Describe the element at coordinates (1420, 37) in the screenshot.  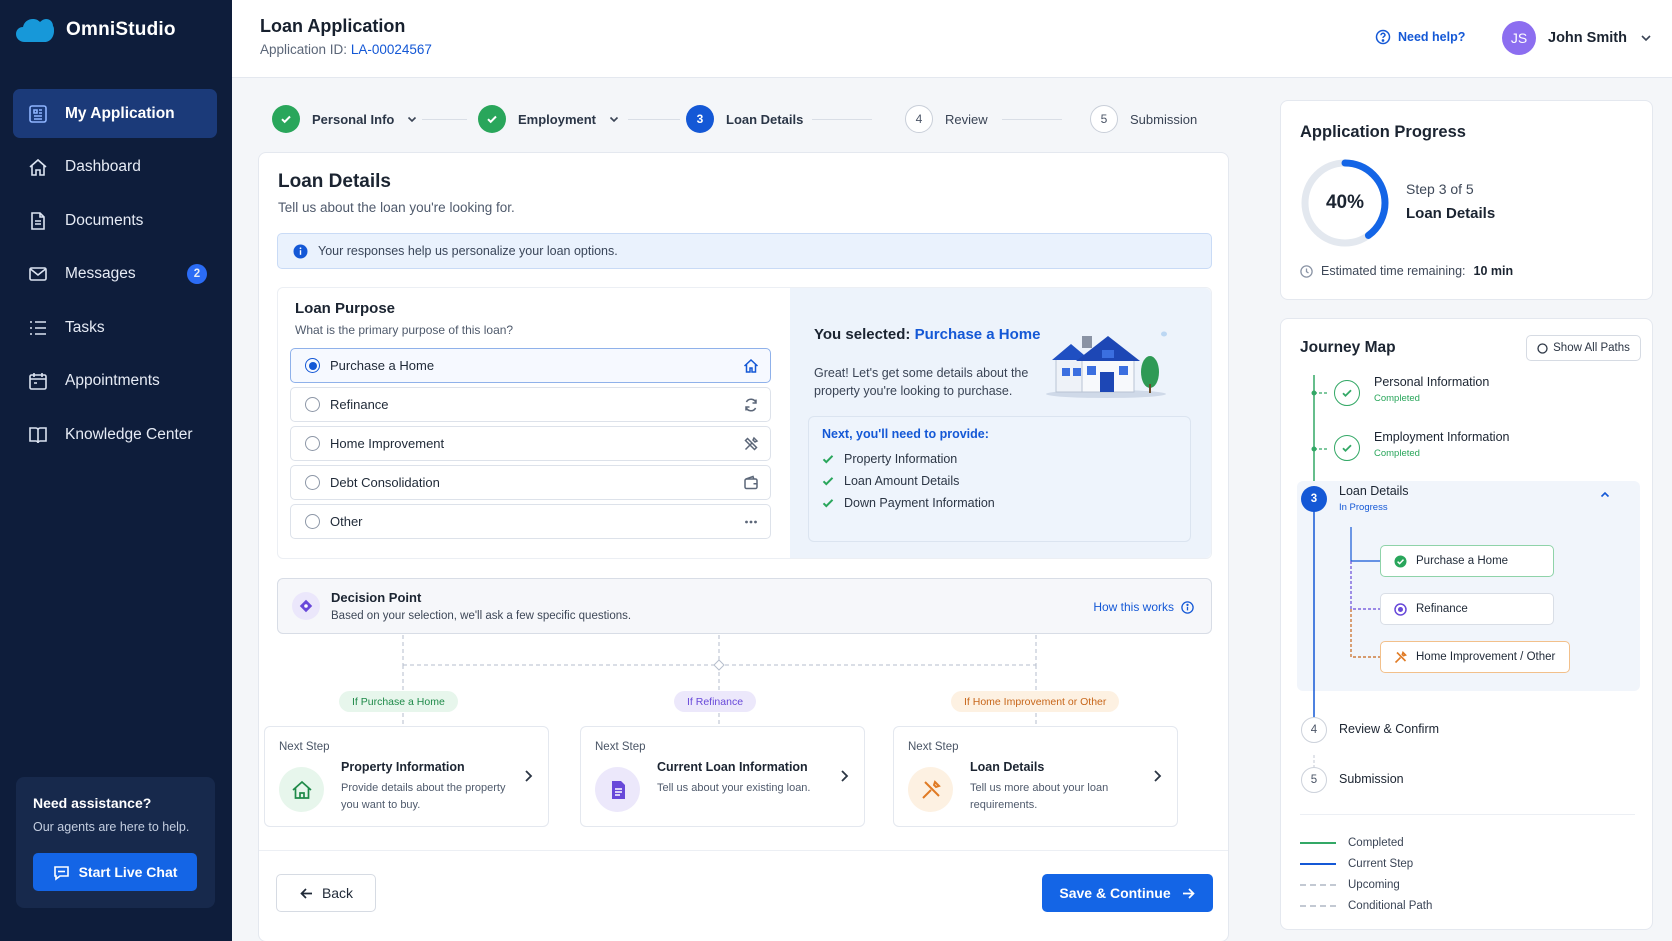
I see `need-help-link: Need help?` at that location.